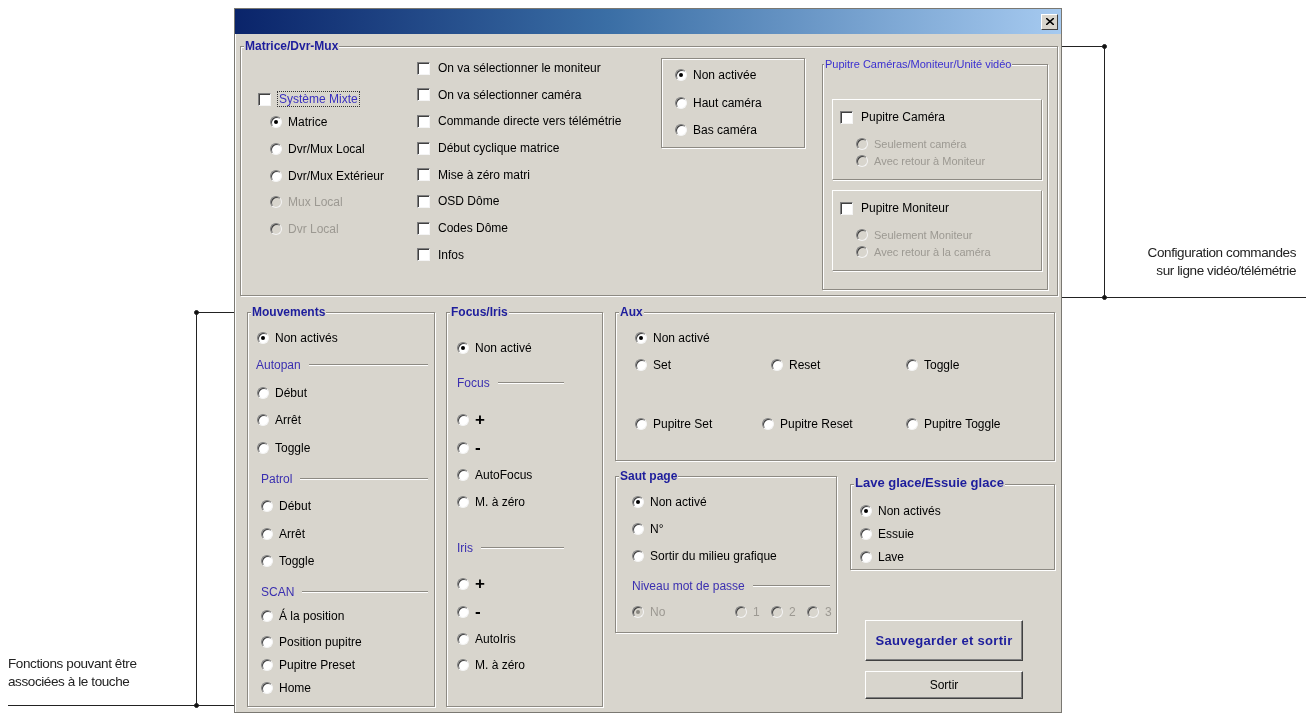 Image resolution: width=1306 pixels, height=713 pixels. I want to click on exit-button: Sortir, so click(944, 685).